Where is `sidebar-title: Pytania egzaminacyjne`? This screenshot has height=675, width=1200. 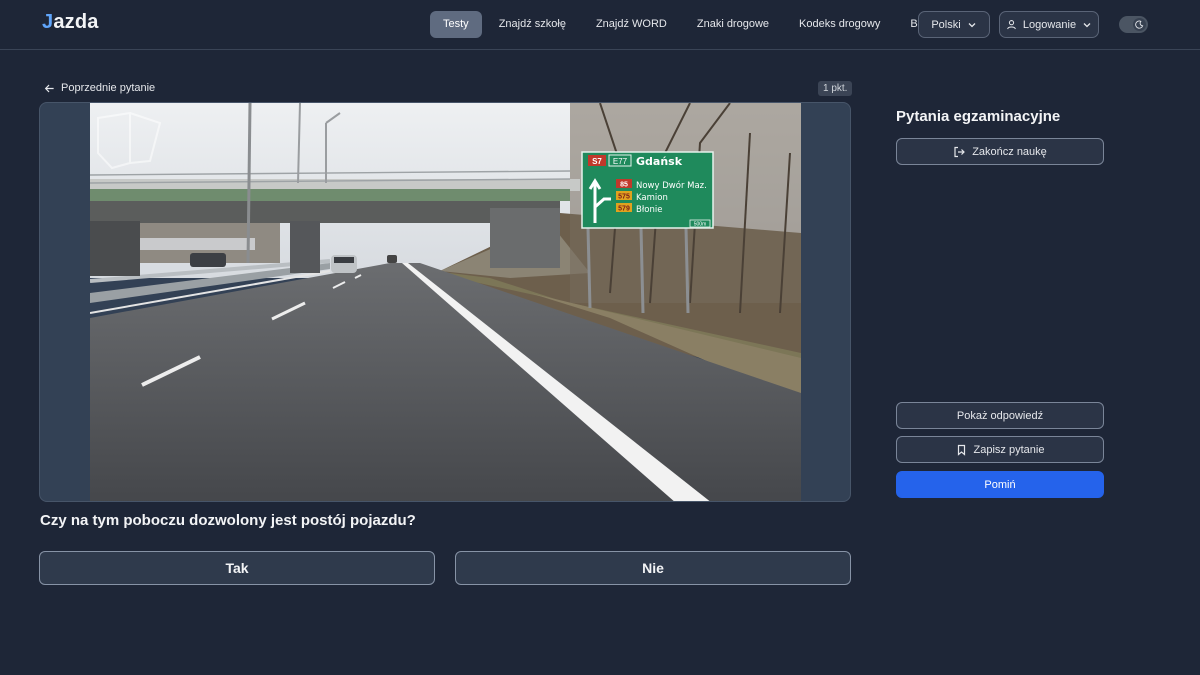 sidebar-title: Pytania egzaminacyjne is located at coordinates (978, 116).